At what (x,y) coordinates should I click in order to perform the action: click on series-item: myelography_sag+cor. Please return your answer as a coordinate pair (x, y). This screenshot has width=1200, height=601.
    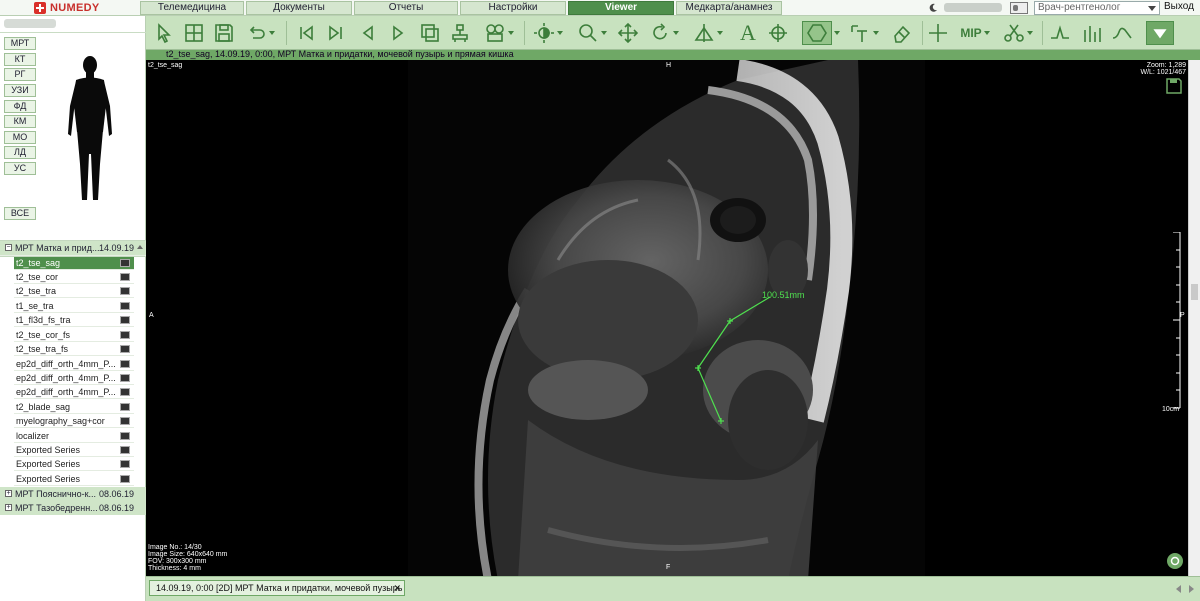
    Looking at the image, I should click on (74, 421).